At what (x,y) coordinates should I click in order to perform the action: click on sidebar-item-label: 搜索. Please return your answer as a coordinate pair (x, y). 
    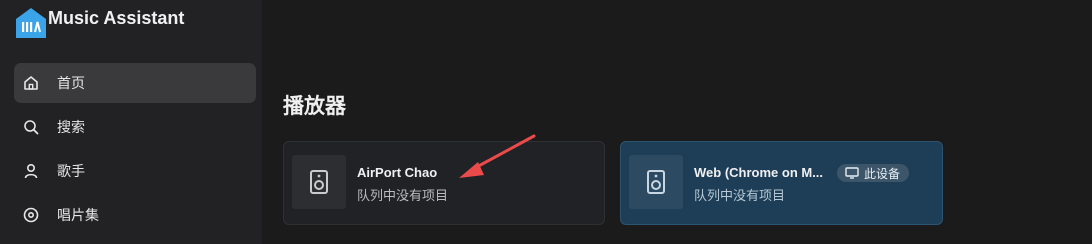
    Looking at the image, I should click on (71, 127).